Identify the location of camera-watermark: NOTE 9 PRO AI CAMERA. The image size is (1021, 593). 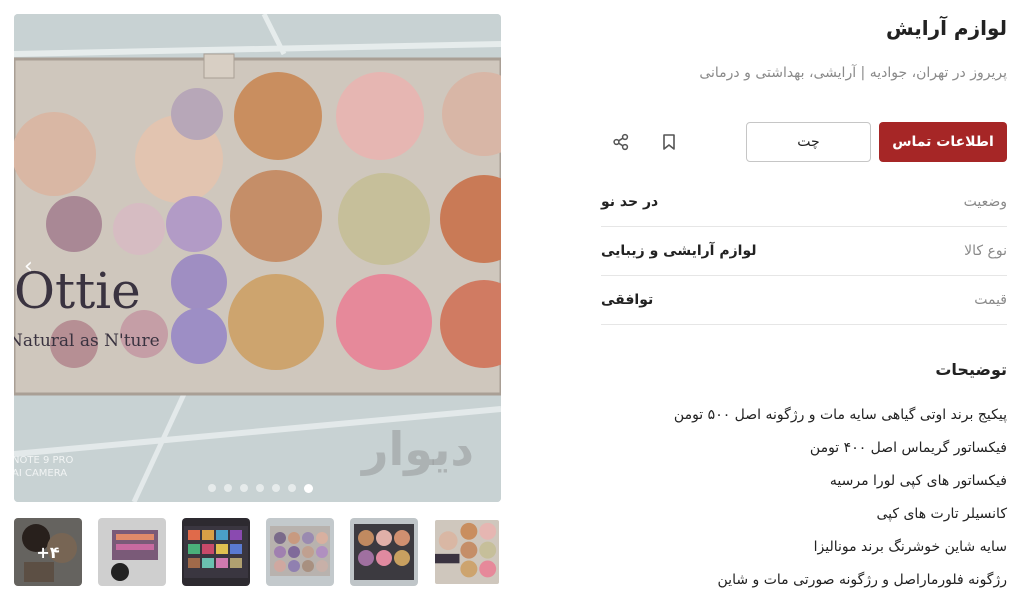
(43, 467).